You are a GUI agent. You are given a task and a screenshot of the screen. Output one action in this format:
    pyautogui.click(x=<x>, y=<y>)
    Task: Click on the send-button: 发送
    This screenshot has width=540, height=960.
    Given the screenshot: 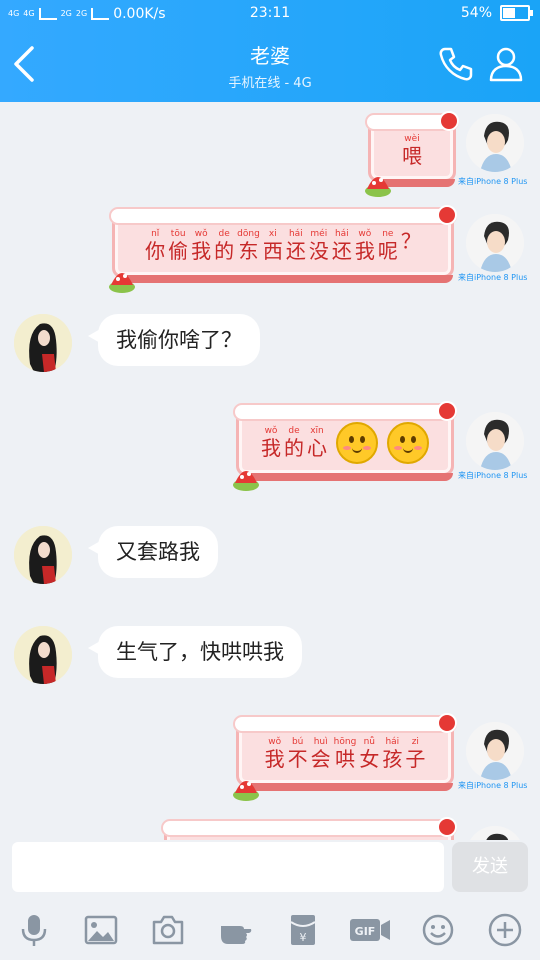 What is the action you would take?
    pyautogui.click(x=490, y=867)
    